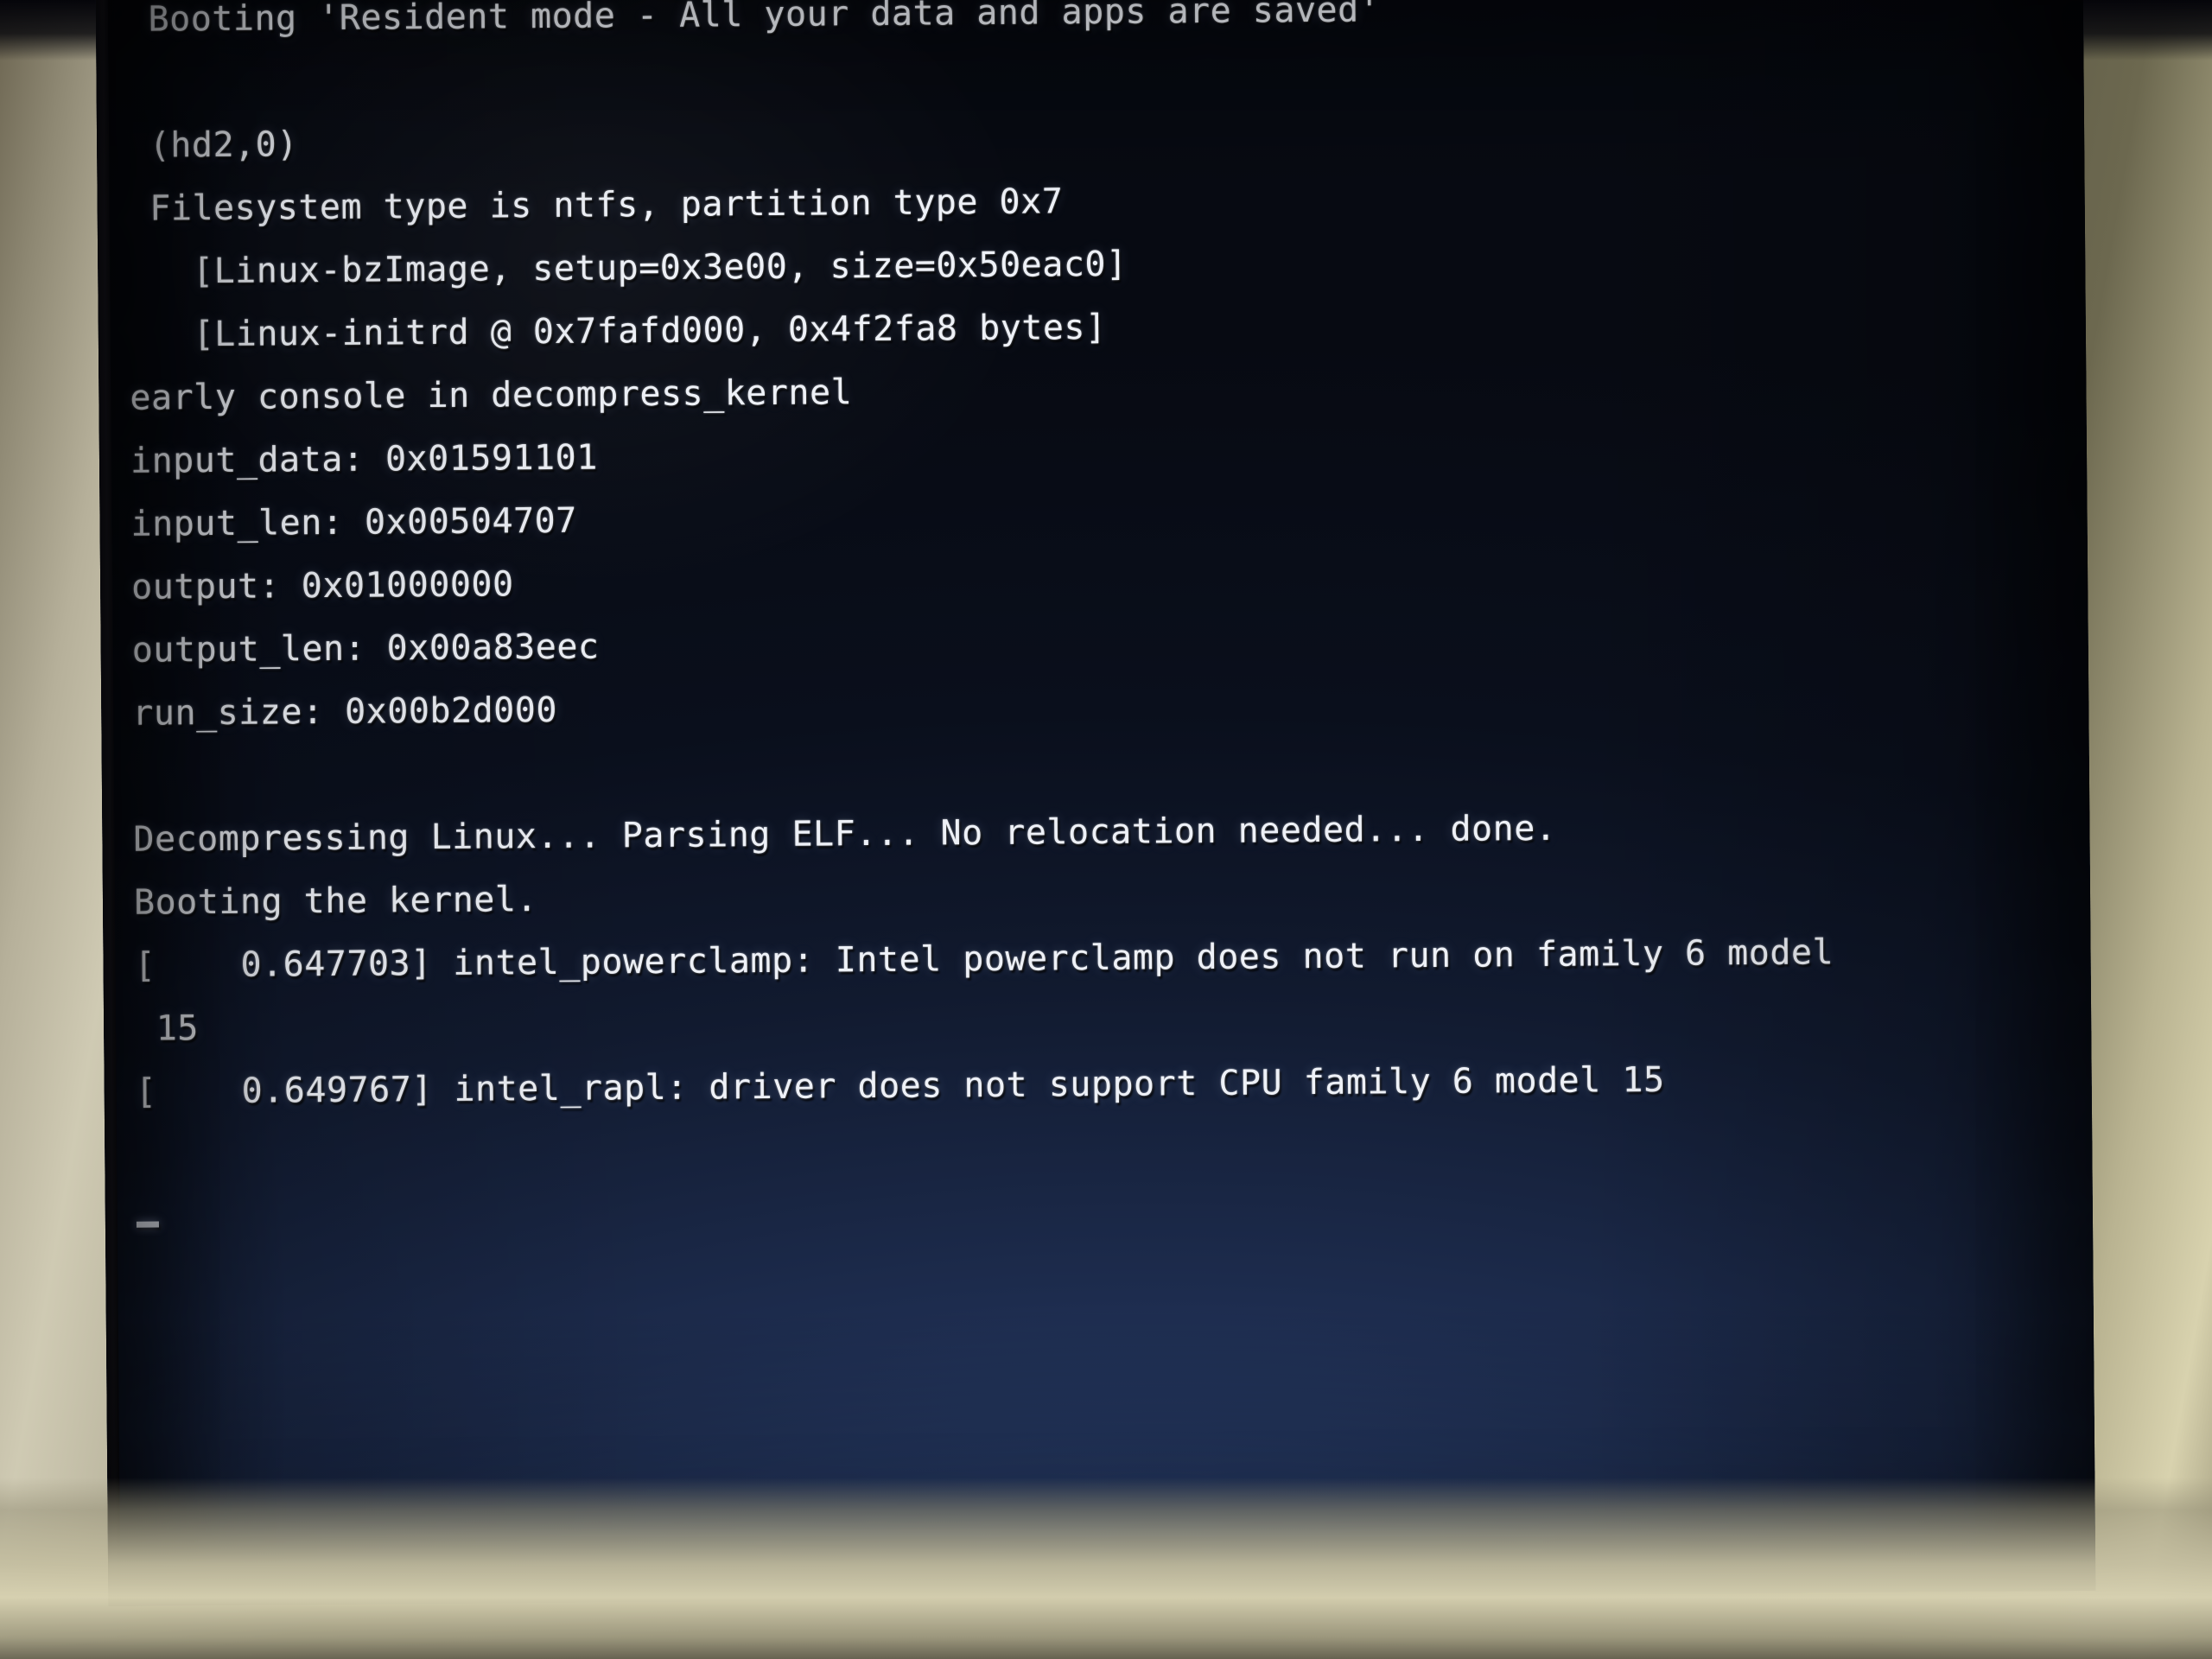  Describe the element at coordinates (147, 1224) in the screenshot. I see `text-cursor-icon` at that location.